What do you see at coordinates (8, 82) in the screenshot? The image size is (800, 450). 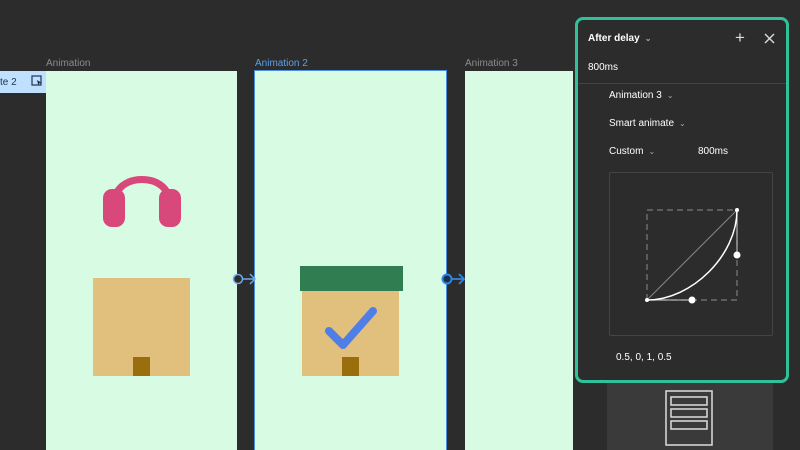 I see `flow-start-label: te 2` at bounding box center [8, 82].